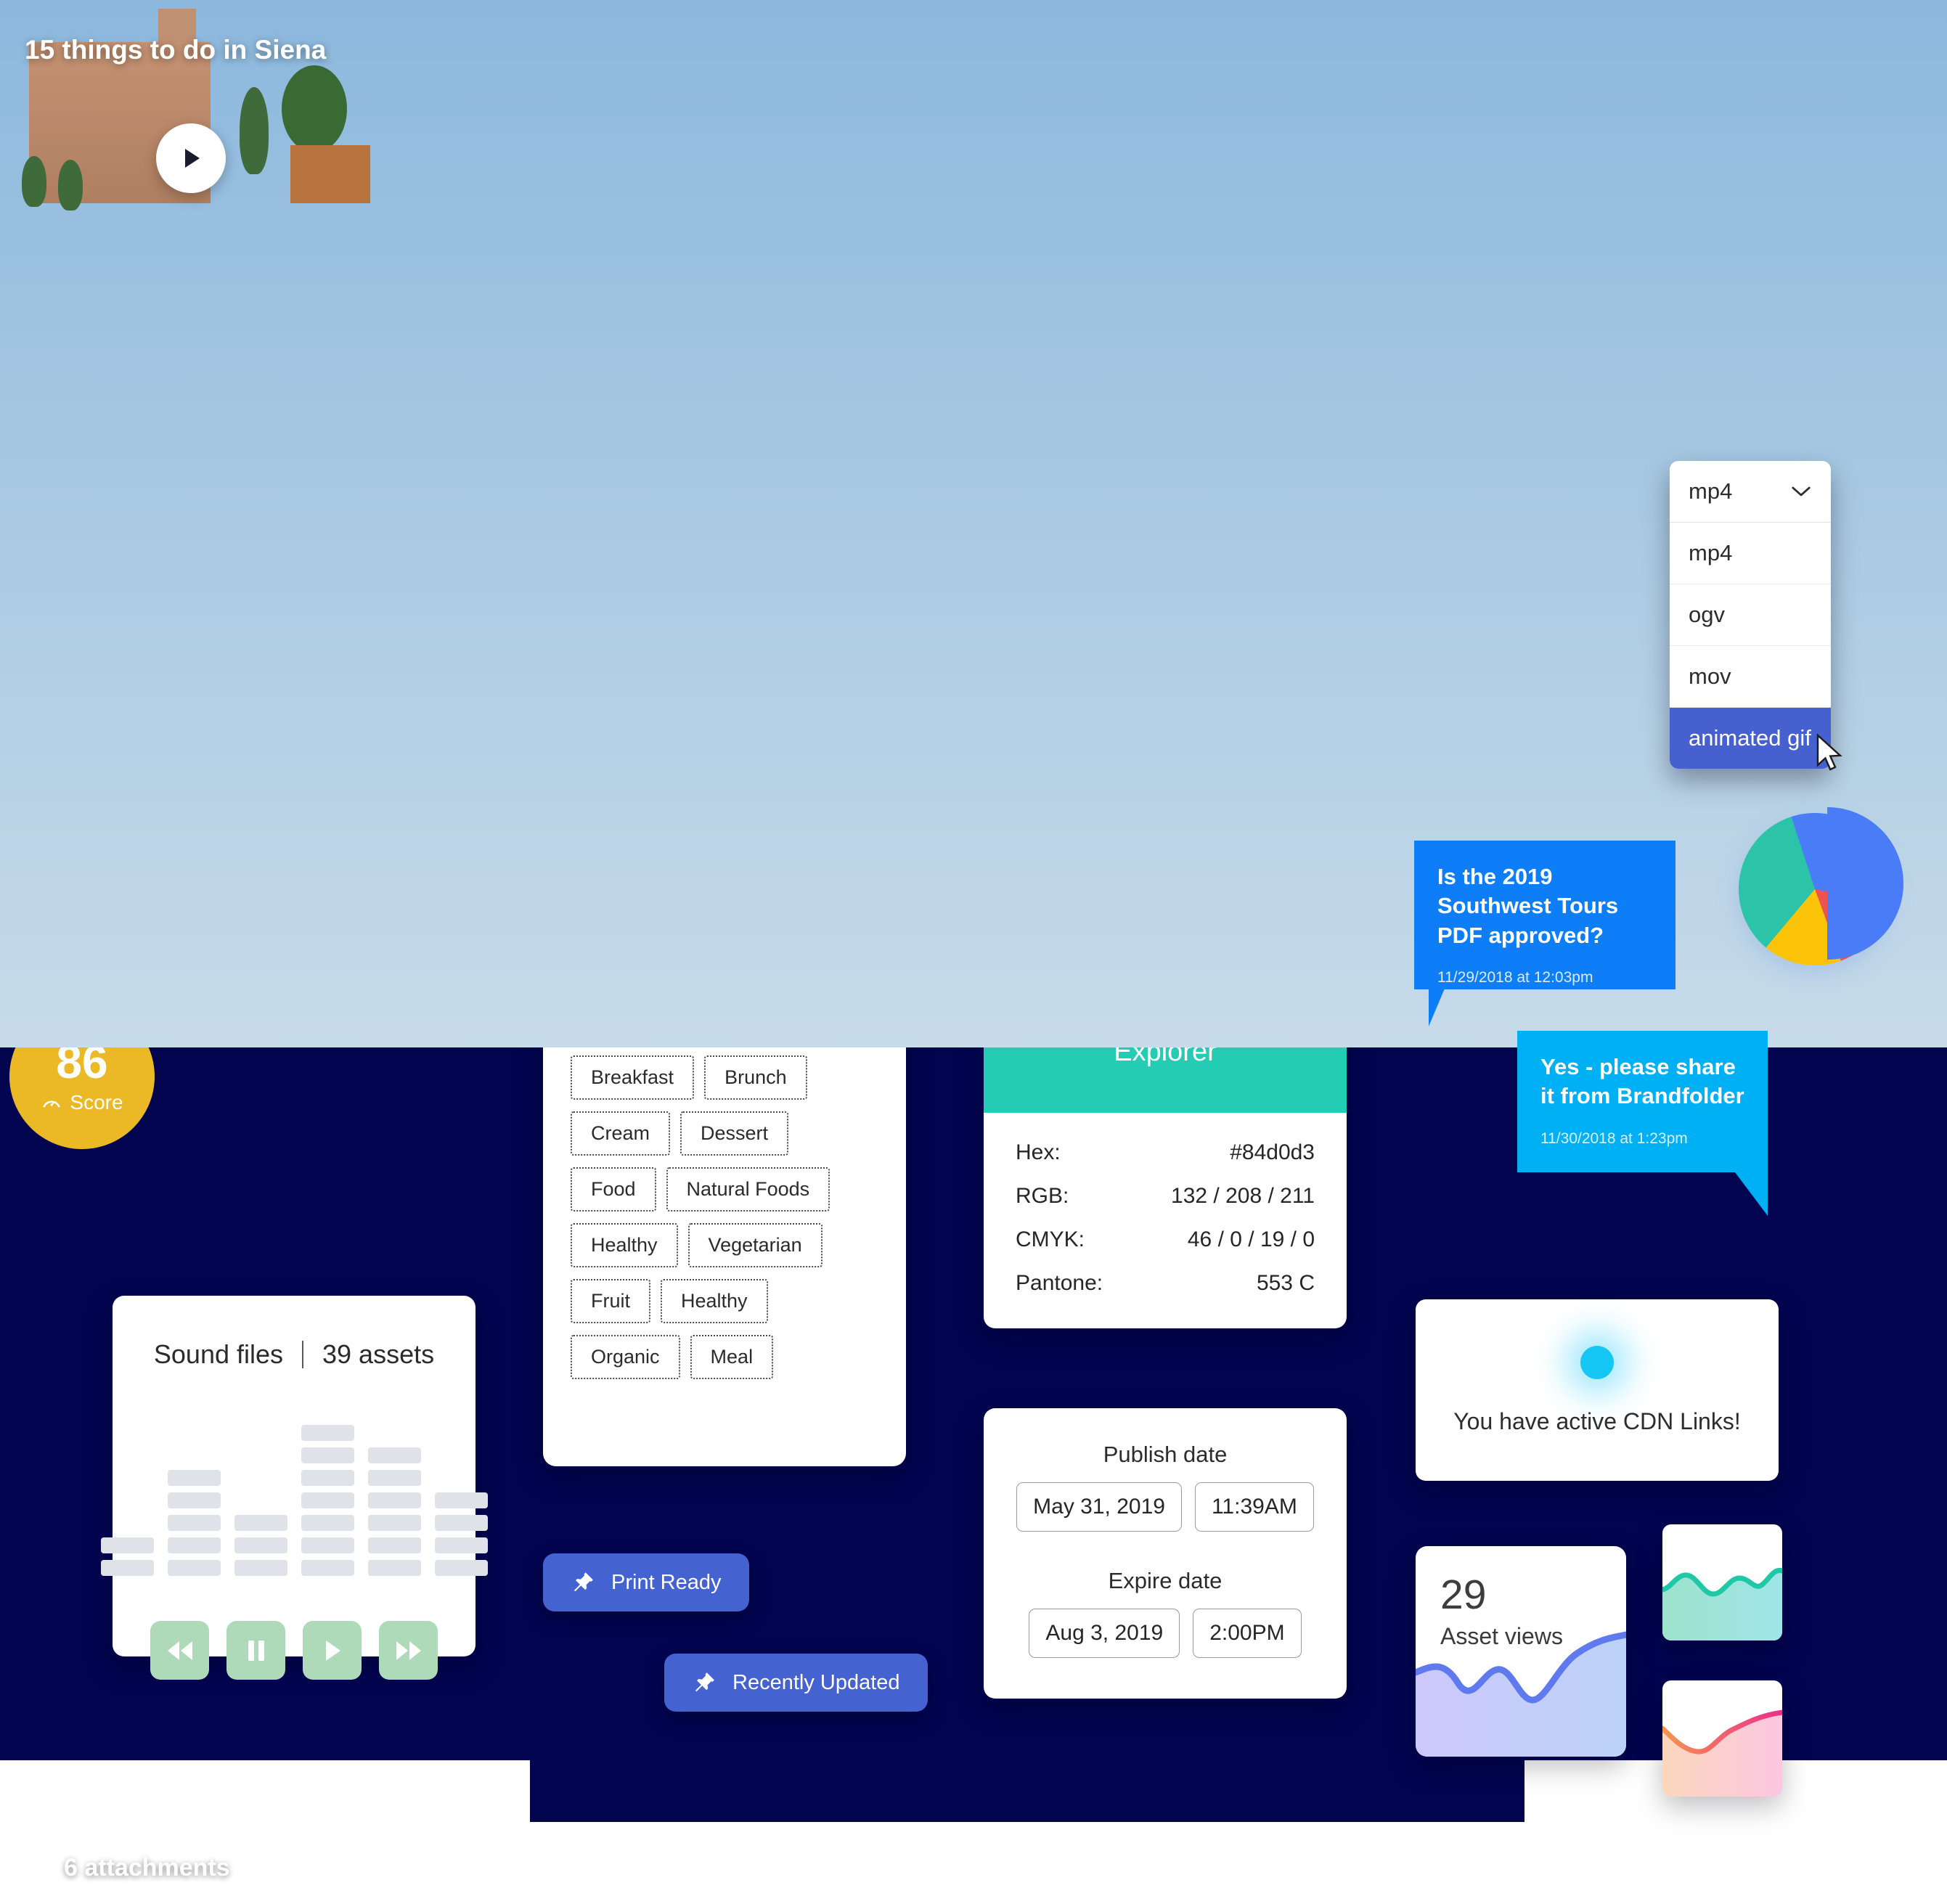 This screenshot has height=1904, width=1947. I want to click on publish-date-input: May 31, 2019, so click(1099, 1507).